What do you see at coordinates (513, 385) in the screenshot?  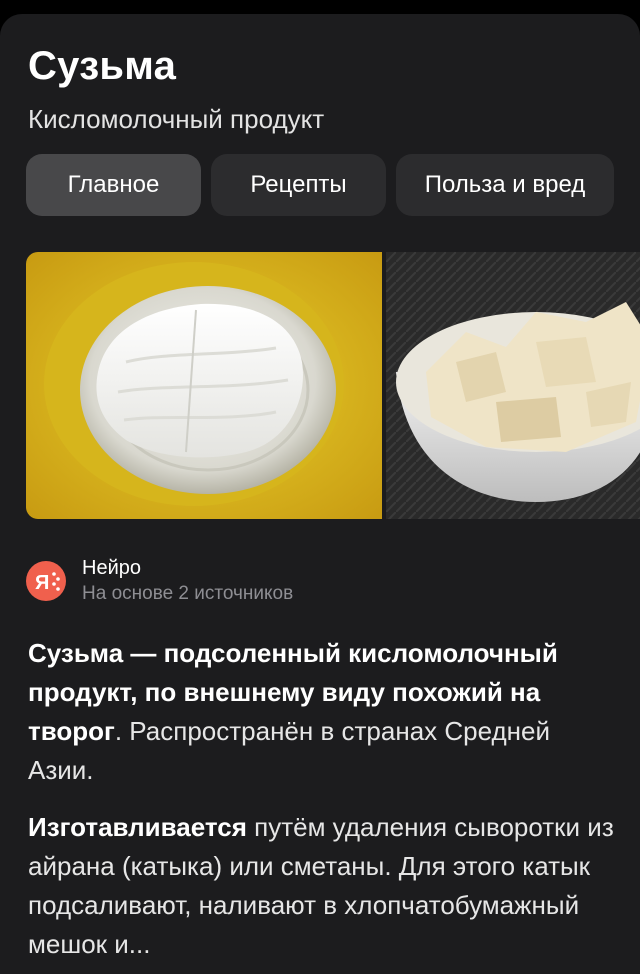 I see `suzma-in-bowl-photo` at bounding box center [513, 385].